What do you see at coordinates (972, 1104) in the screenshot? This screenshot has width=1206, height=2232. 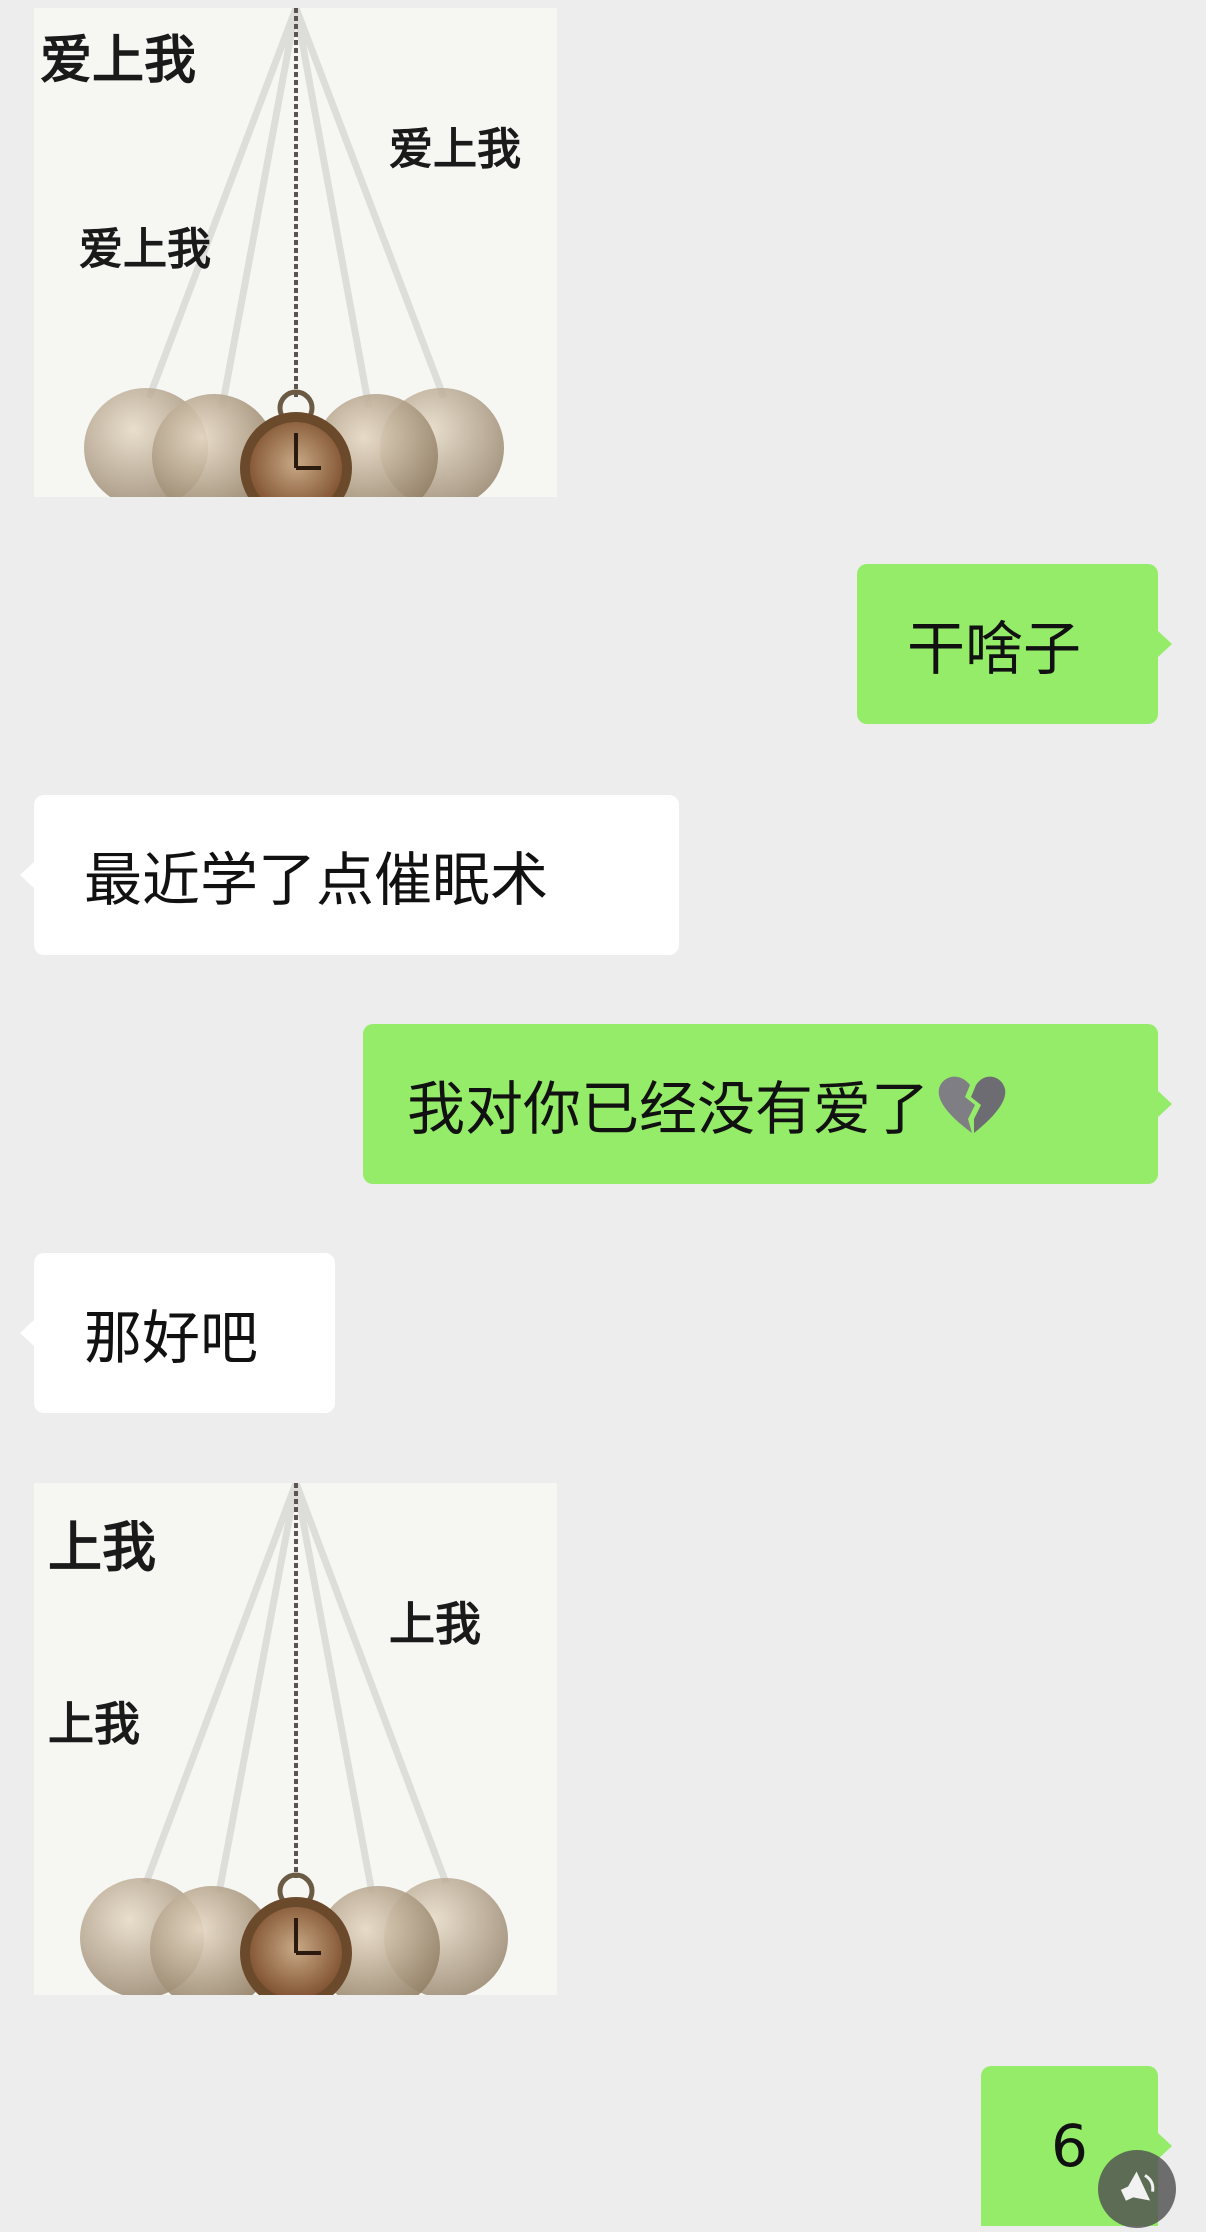 I see `broken-heart-icon` at bounding box center [972, 1104].